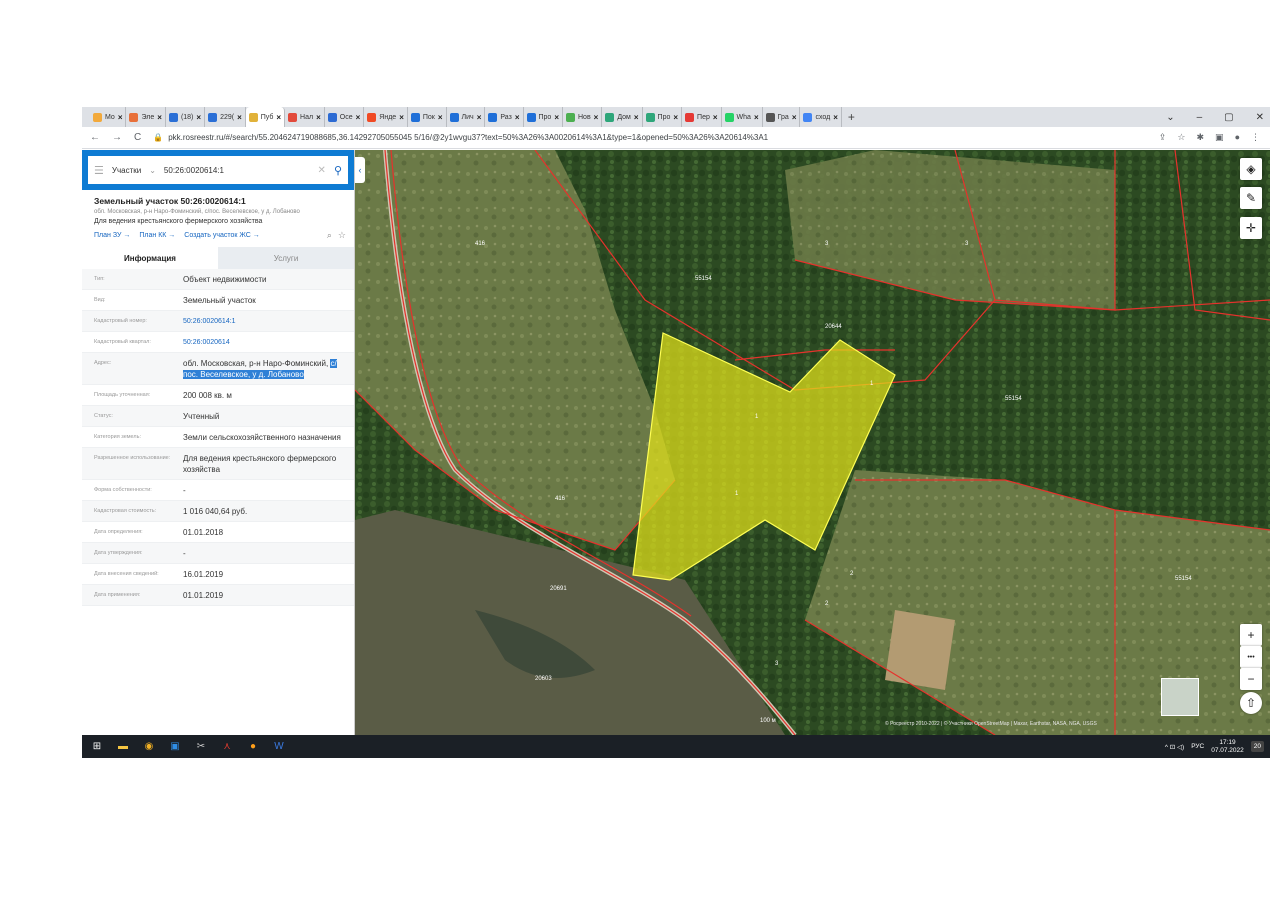  I want to click on browser-tab: сход ×, so click(821, 117).